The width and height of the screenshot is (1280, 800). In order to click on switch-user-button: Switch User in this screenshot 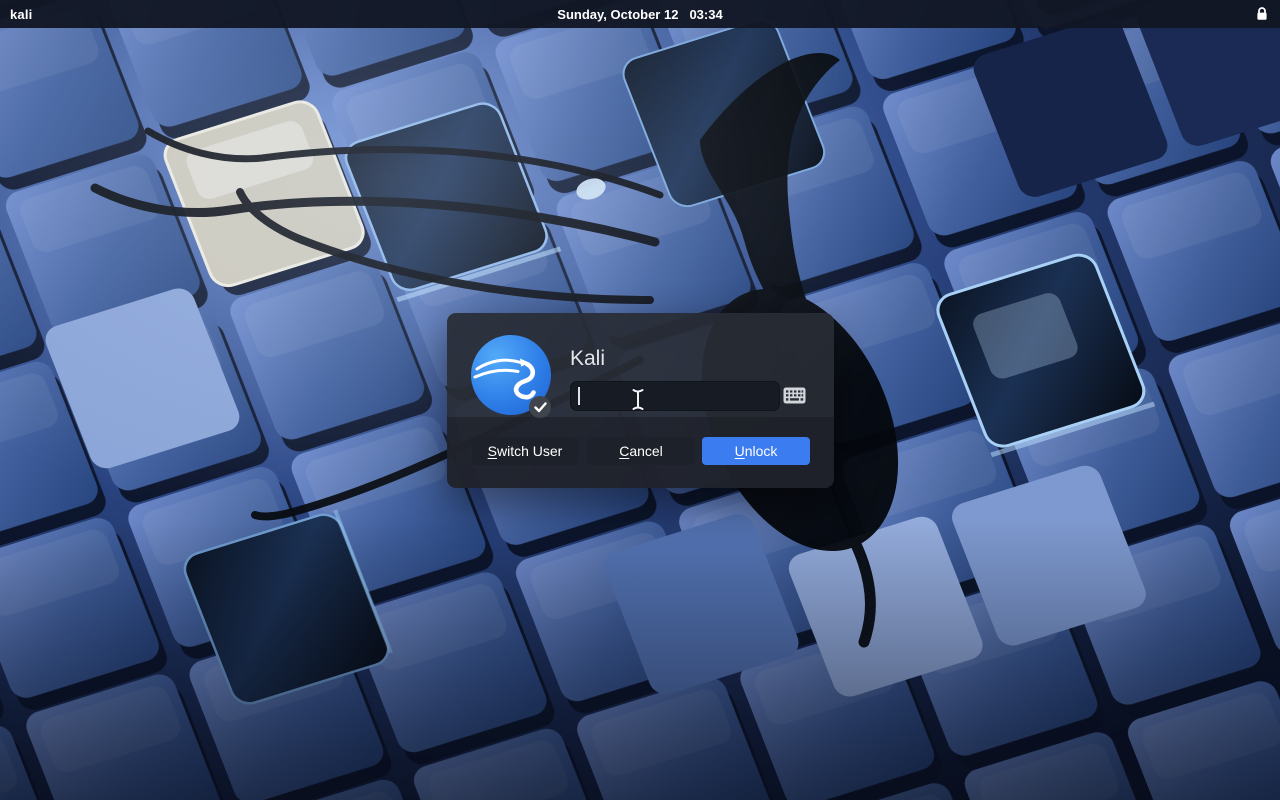, I will do `click(525, 451)`.